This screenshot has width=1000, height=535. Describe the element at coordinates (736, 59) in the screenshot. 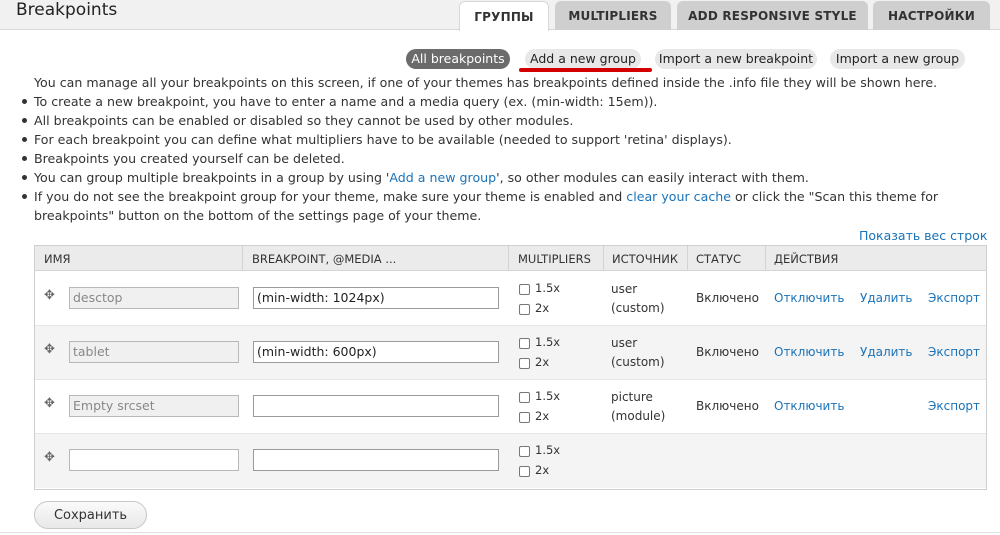

I see `subnav-import-breakpoint: Import a new breakpoint` at that location.